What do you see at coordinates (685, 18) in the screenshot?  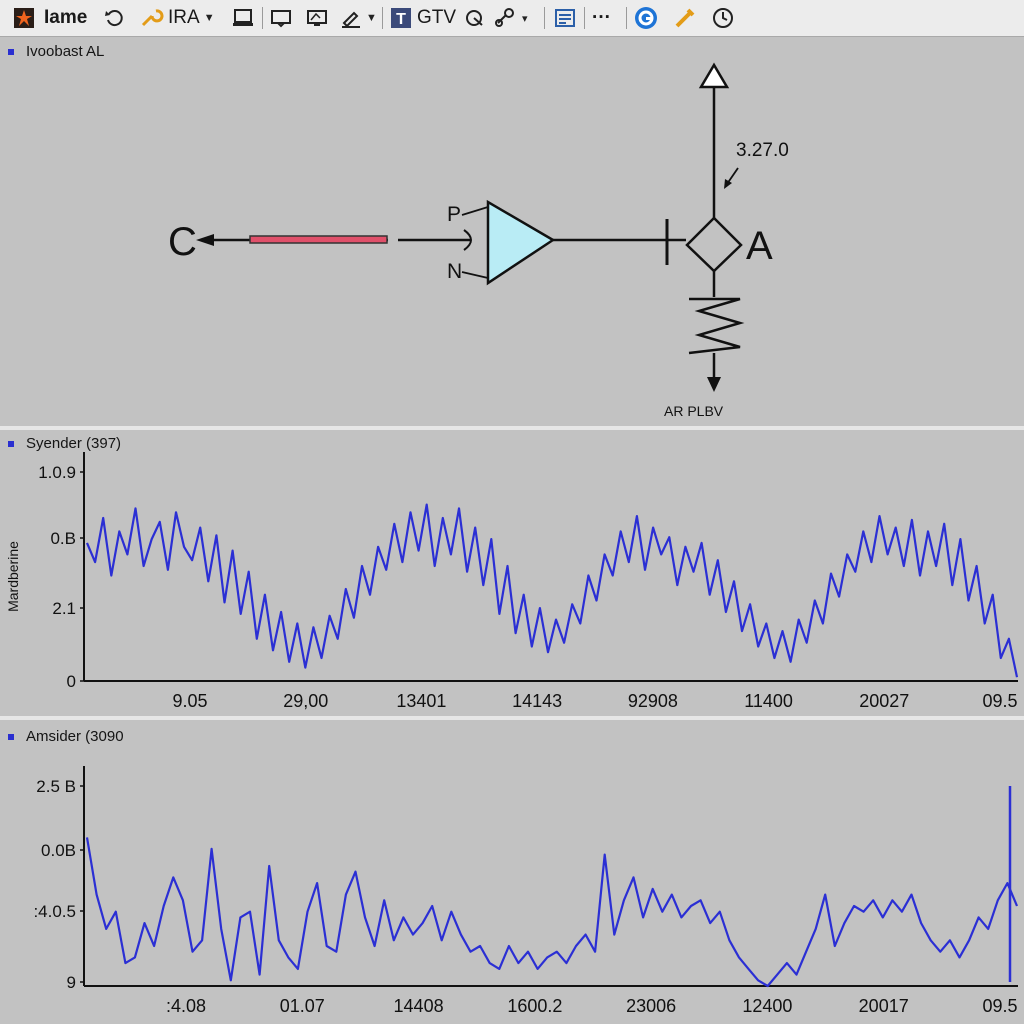 I see `tool-icon` at bounding box center [685, 18].